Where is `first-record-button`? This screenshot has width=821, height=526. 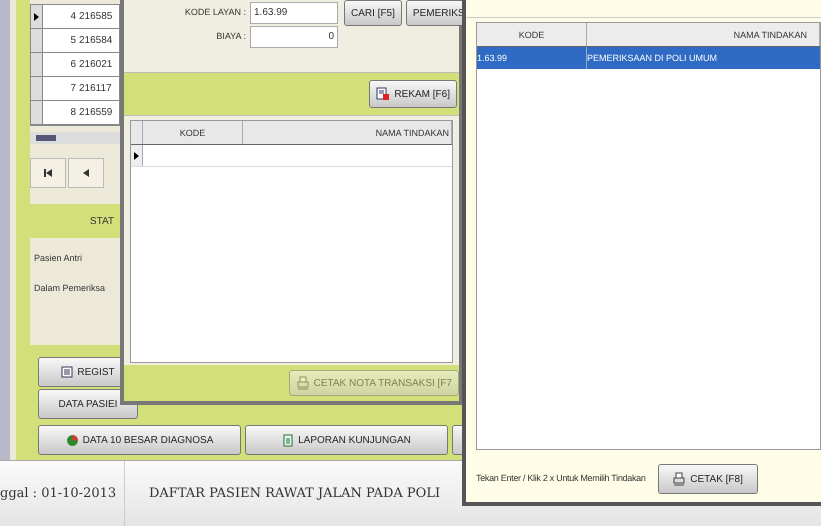
first-record-button is located at coordinates (48, 173).